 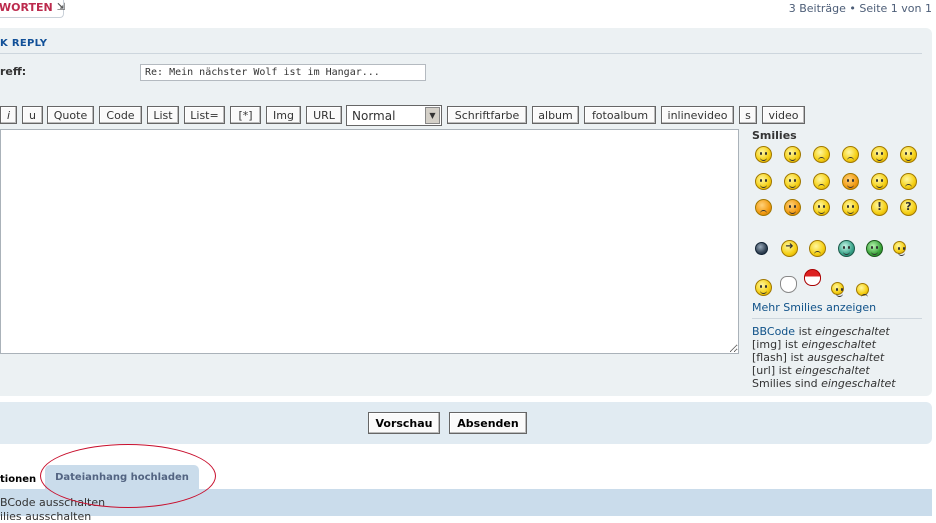 I want to click on preview-button: Vorschau, so click(x=404, y=423).